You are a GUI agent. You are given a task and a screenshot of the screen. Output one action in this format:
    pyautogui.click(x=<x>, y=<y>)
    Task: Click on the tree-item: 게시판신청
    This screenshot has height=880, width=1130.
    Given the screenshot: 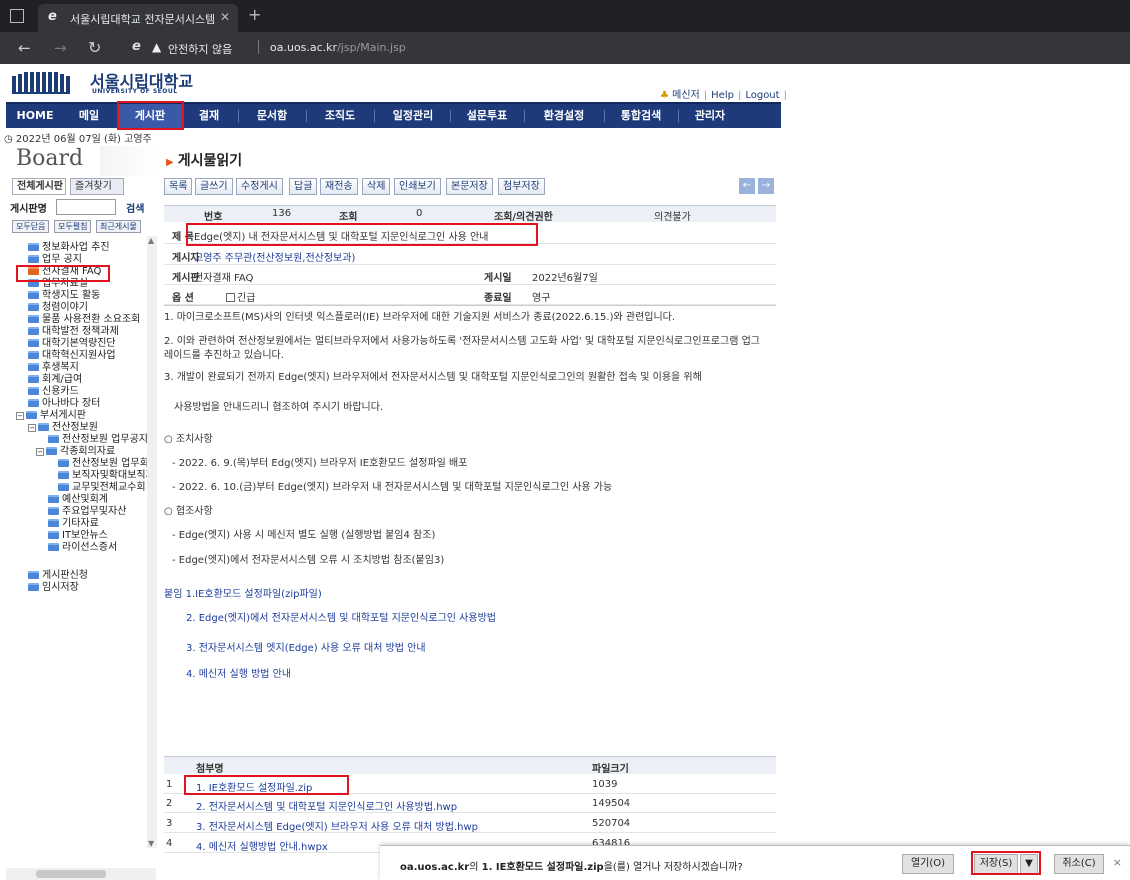 What is the action you would take?
    pyautogui.click(x=58, y=576)
    